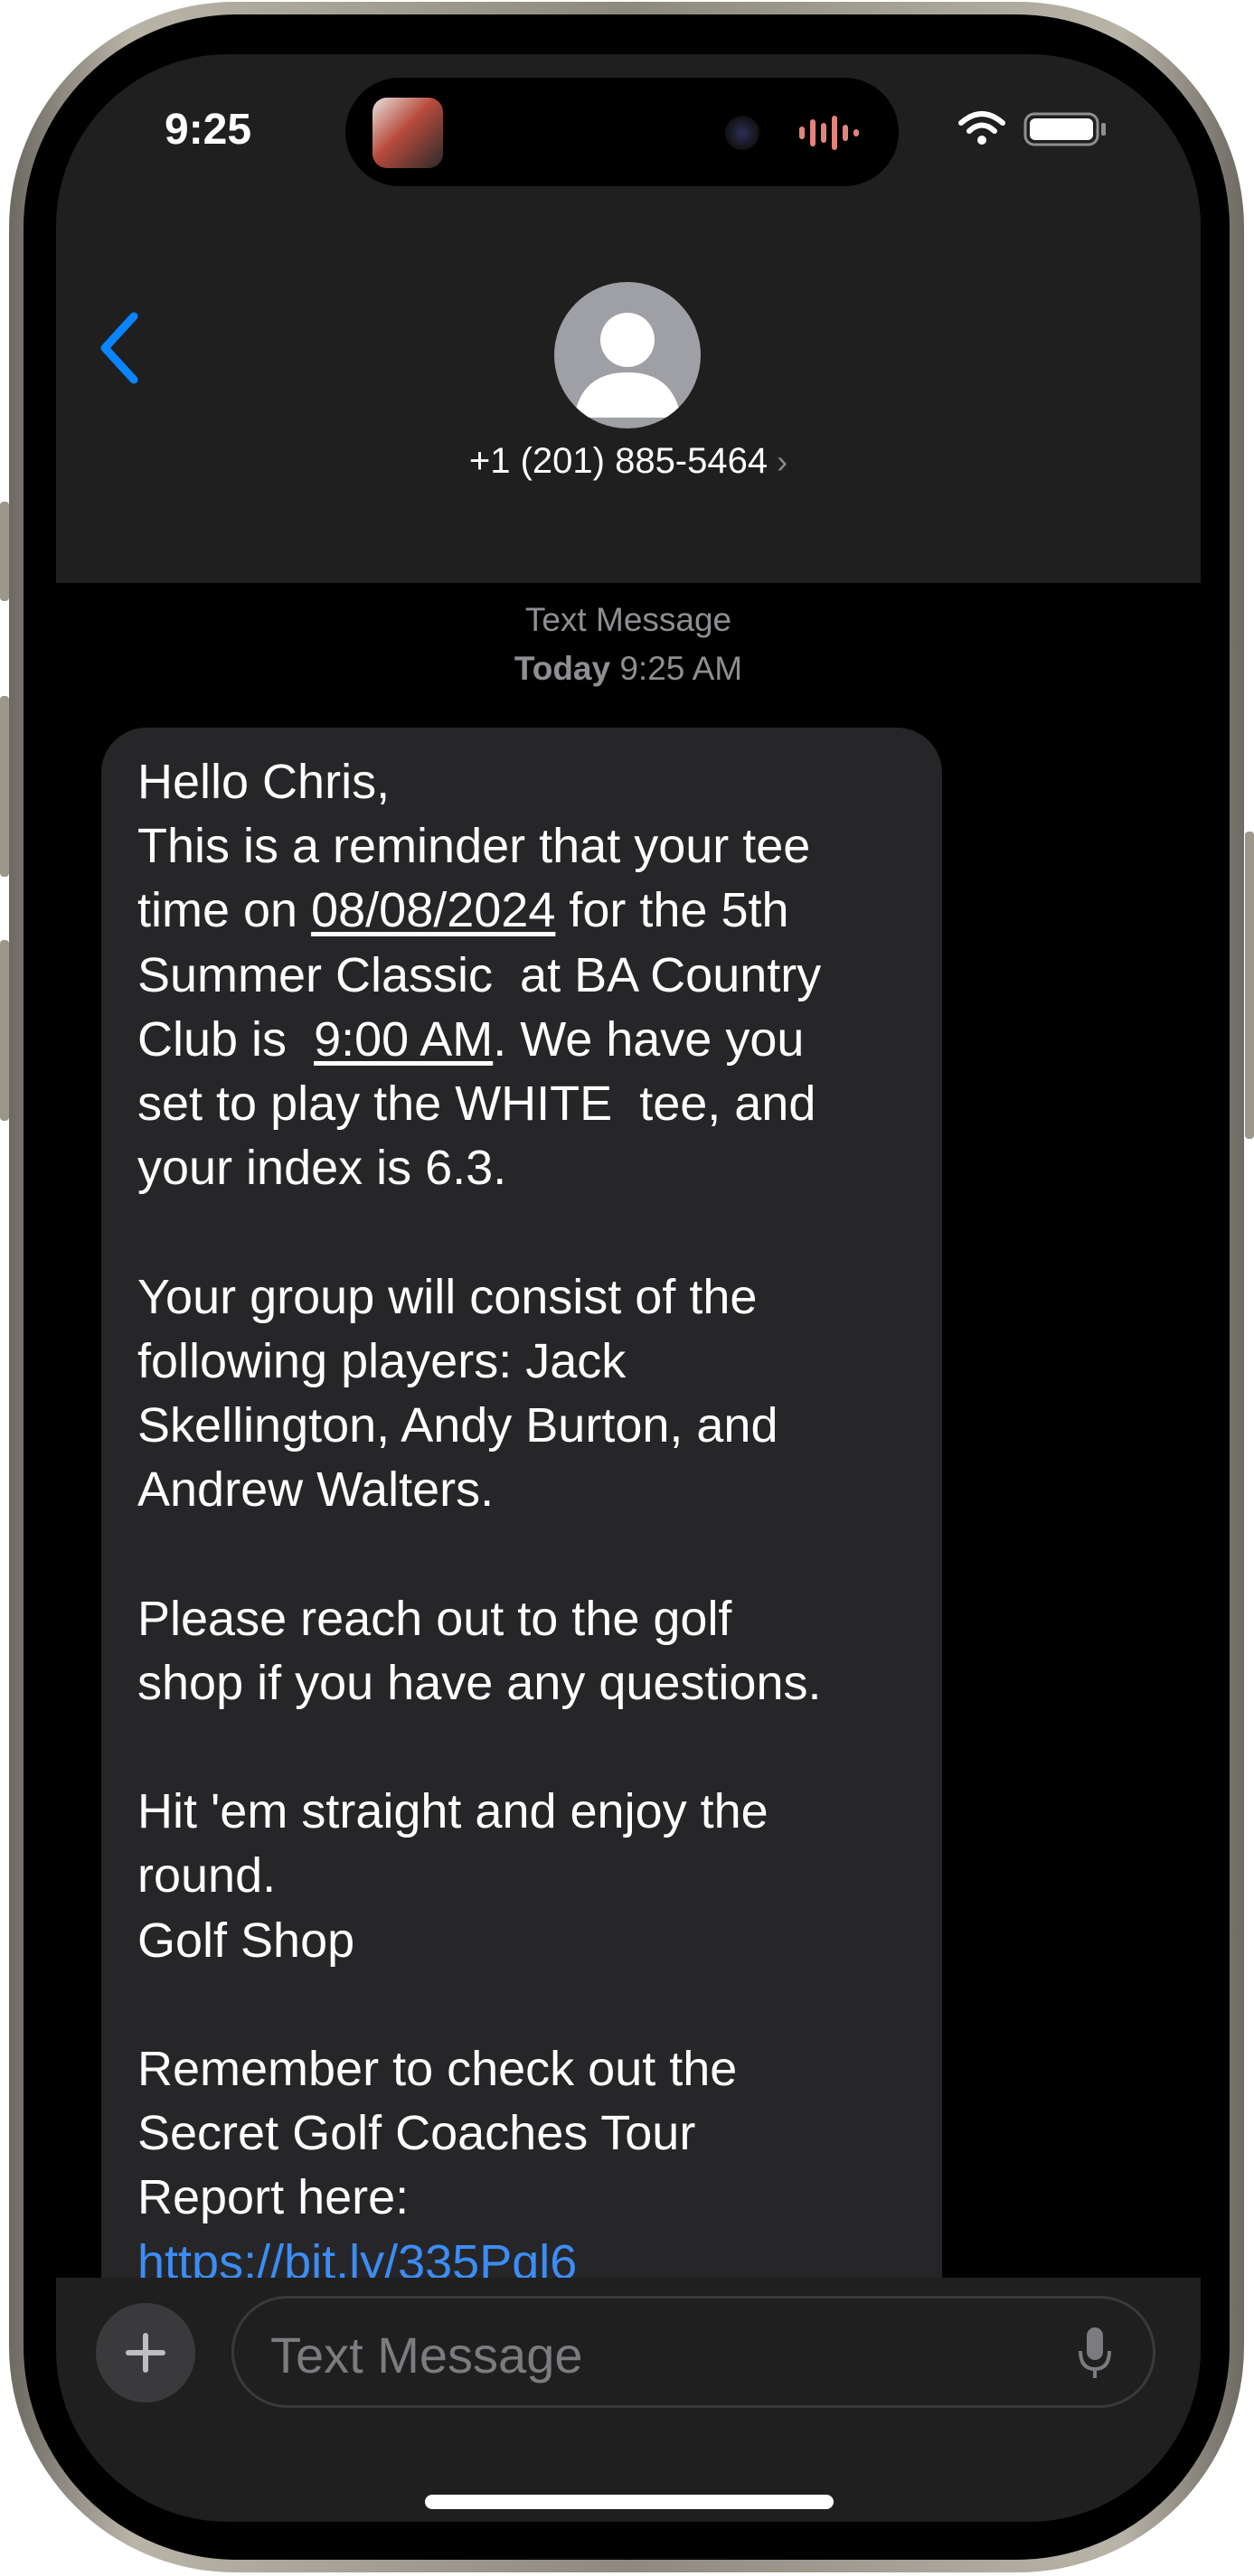 Image resolution: width=1254 pixels, height=2576 pixels. Describe the element at coordinates (246, 1941) in the screenshot. I see `message-line: Golf Shop` at that location.